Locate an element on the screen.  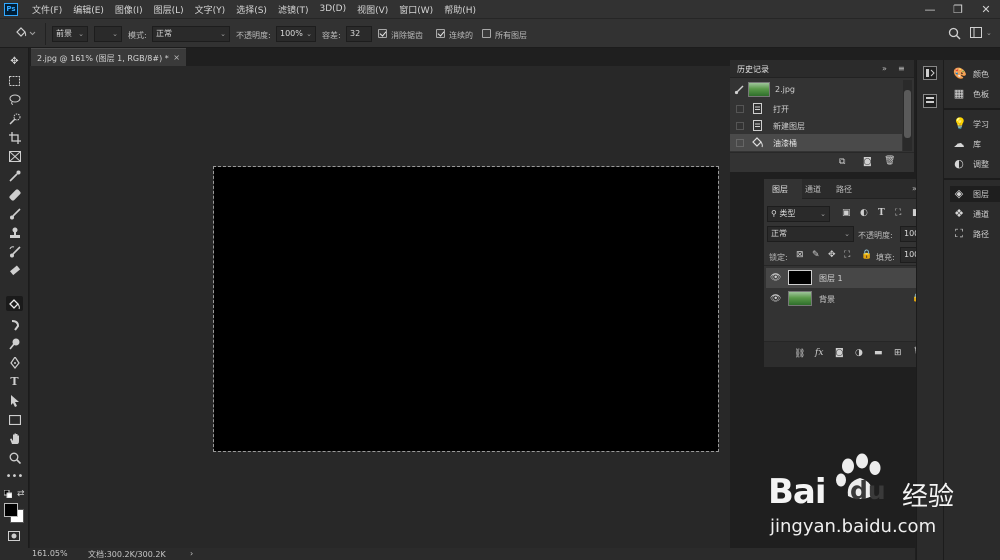
delete-icon: 🗑 is located at coordinates (889, 161).